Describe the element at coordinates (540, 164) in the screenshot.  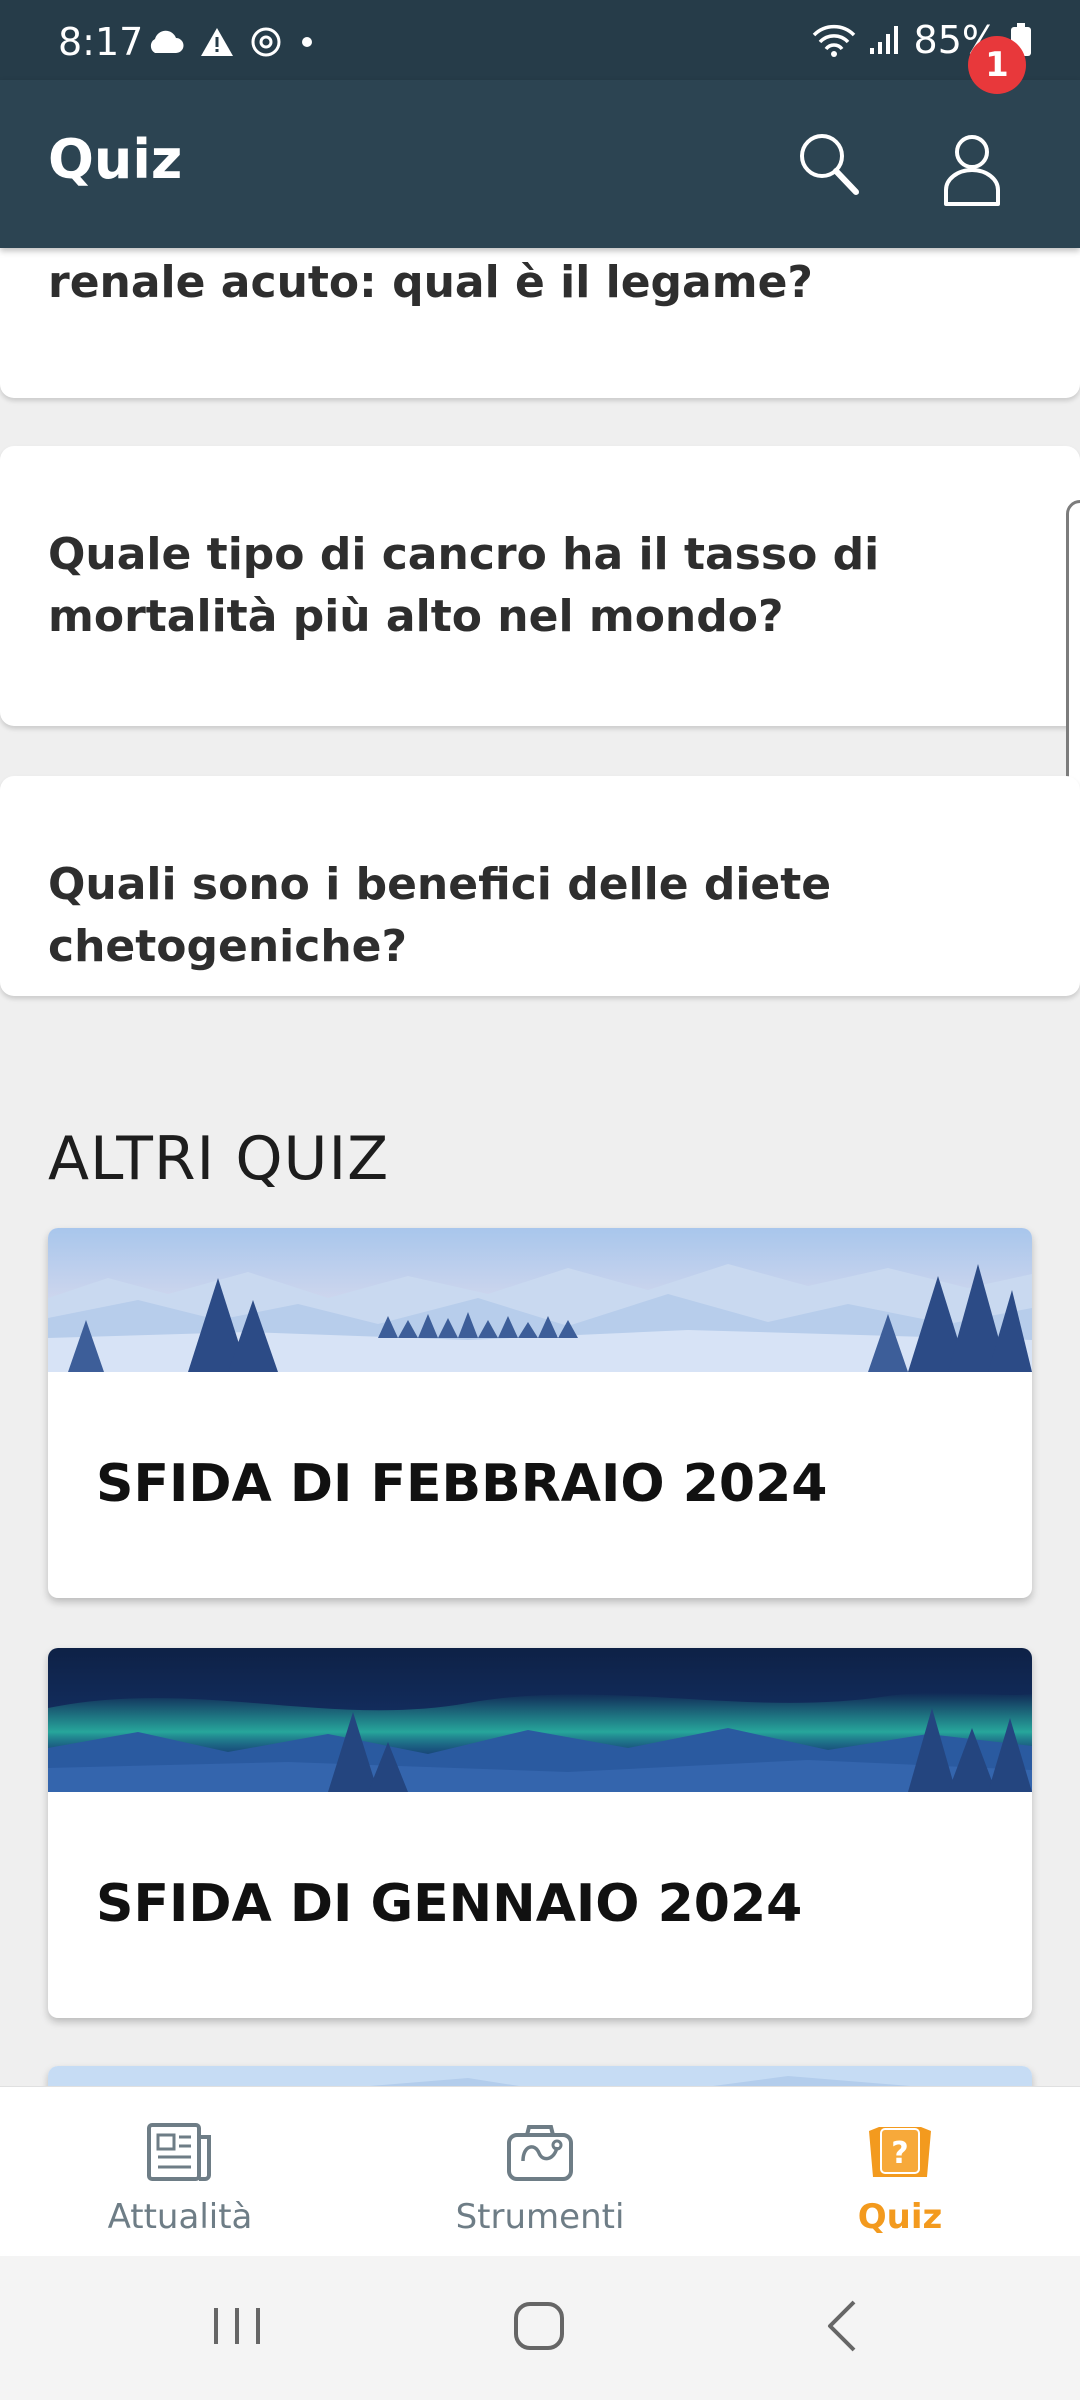
I see `app-bar: Quiz` at that location.